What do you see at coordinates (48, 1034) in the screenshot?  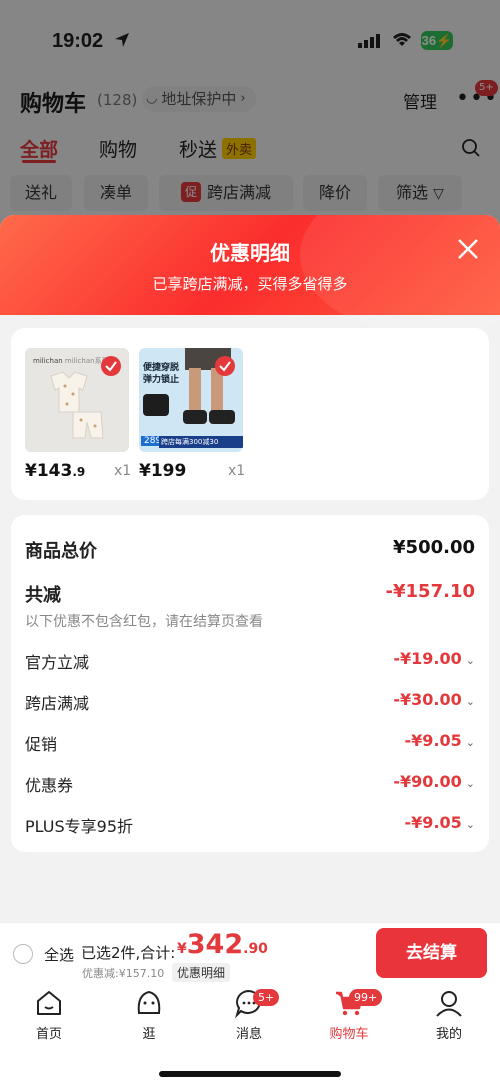 I see `tab-label: 首页` at bounding box center [48, 1034].